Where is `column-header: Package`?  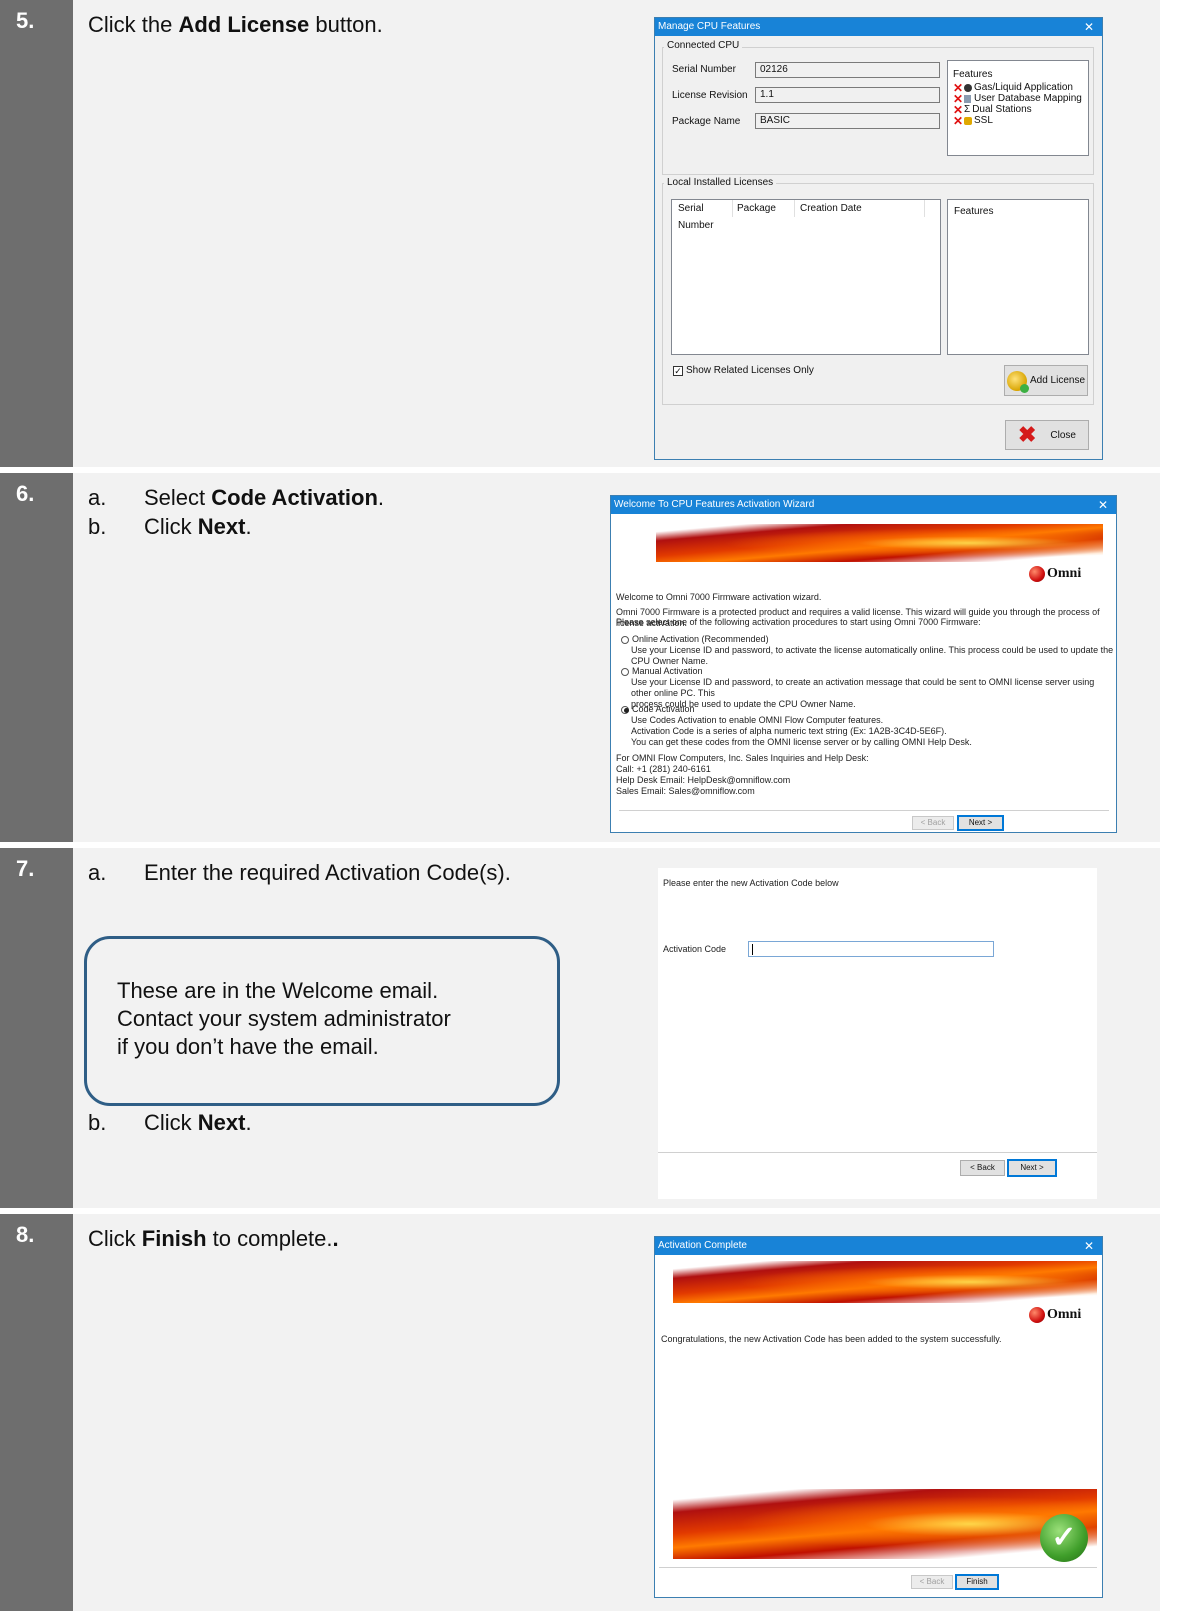
column-header: Package is located at coordinates (764, 208).